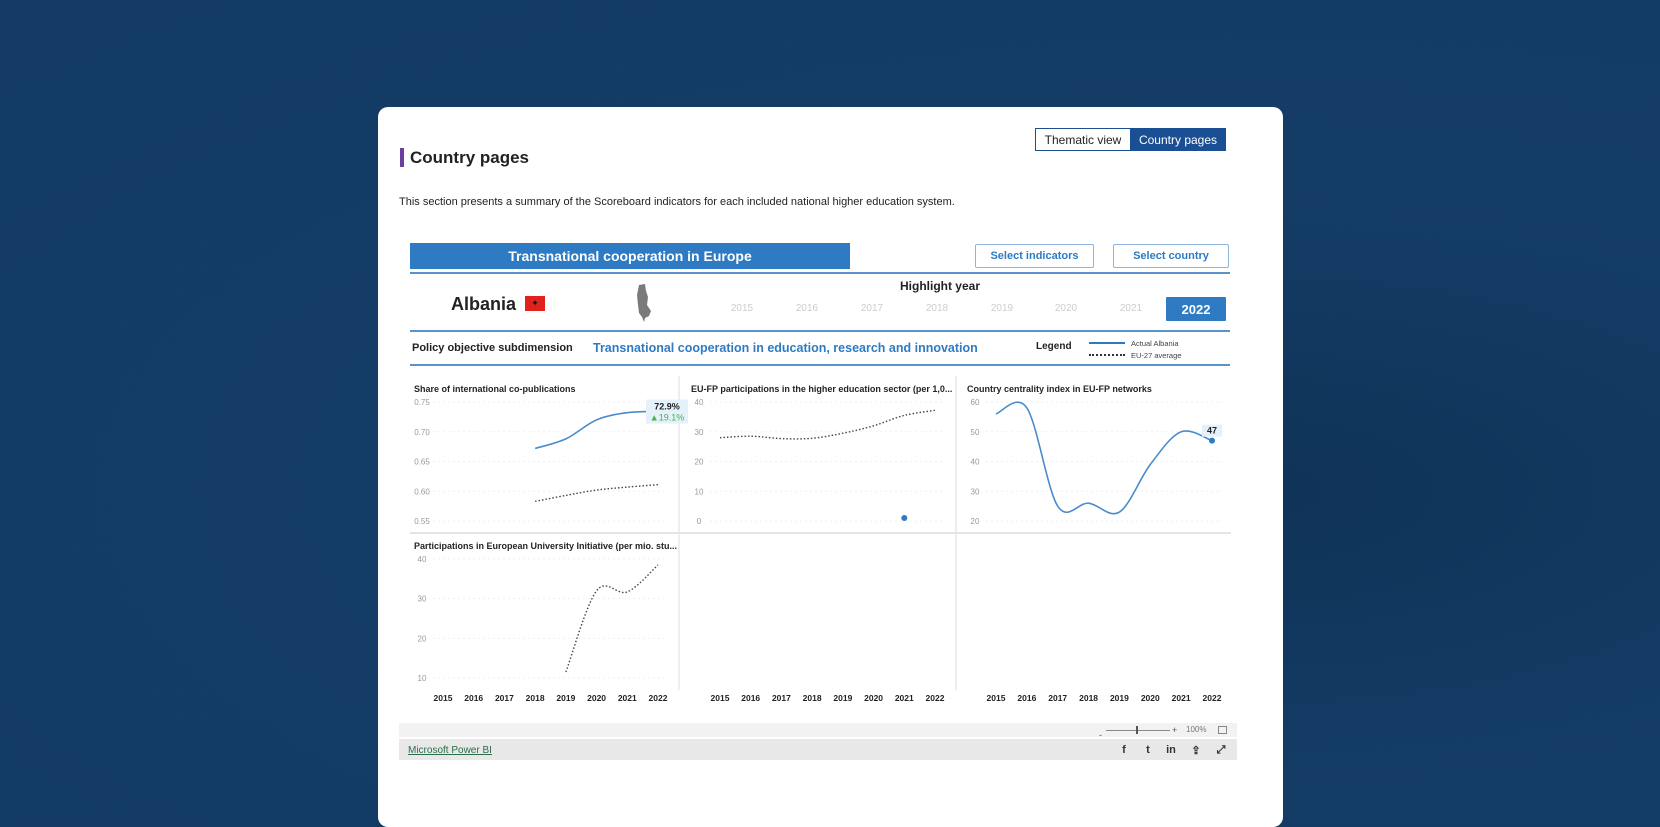 Image resolution: width=1660 pixels, height=827 pixels. I want to click on share-icon: ⇪, so click(1196, 750).